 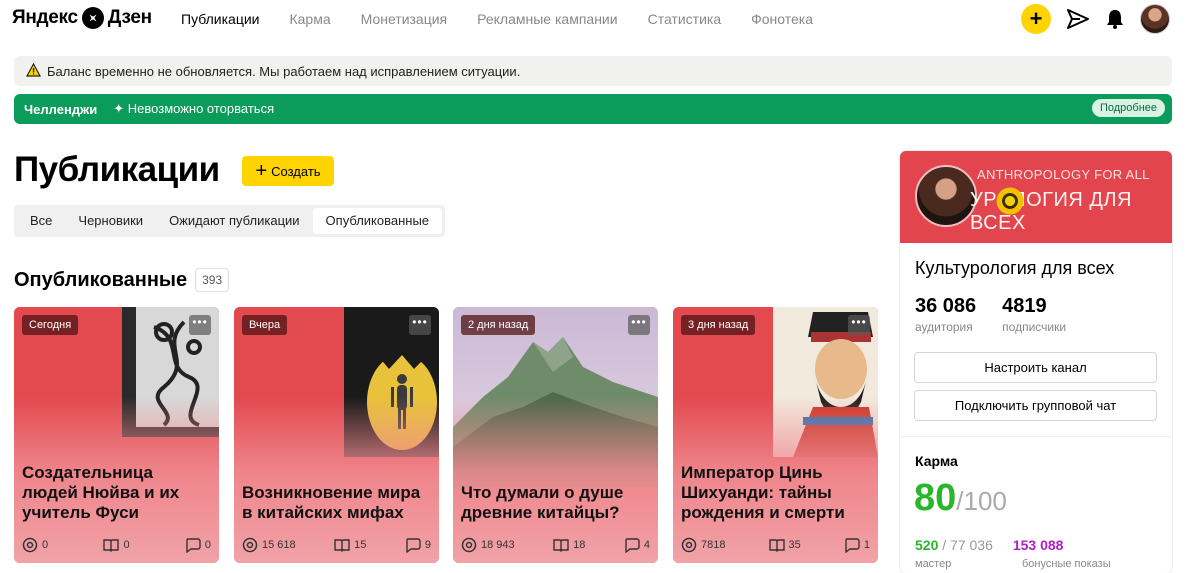 What do you see at coordinates (965, 545) in the screenshot?
I see `master-max: / 77 036` at bounding box center [965, 545].